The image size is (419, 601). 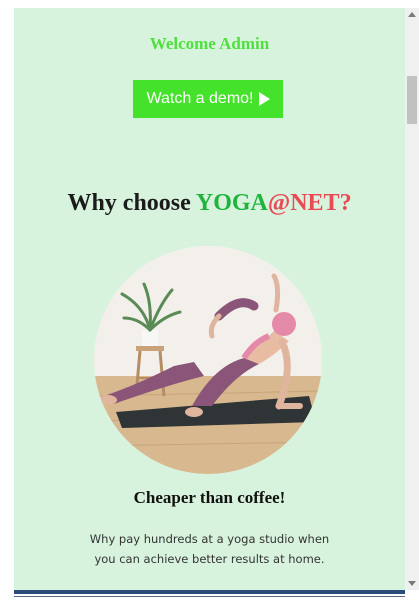 What do you see at coordinates (209, 43) in the screenshot?
I see `welcome-text: Welcome Admin` at bounding box center [209, 43].